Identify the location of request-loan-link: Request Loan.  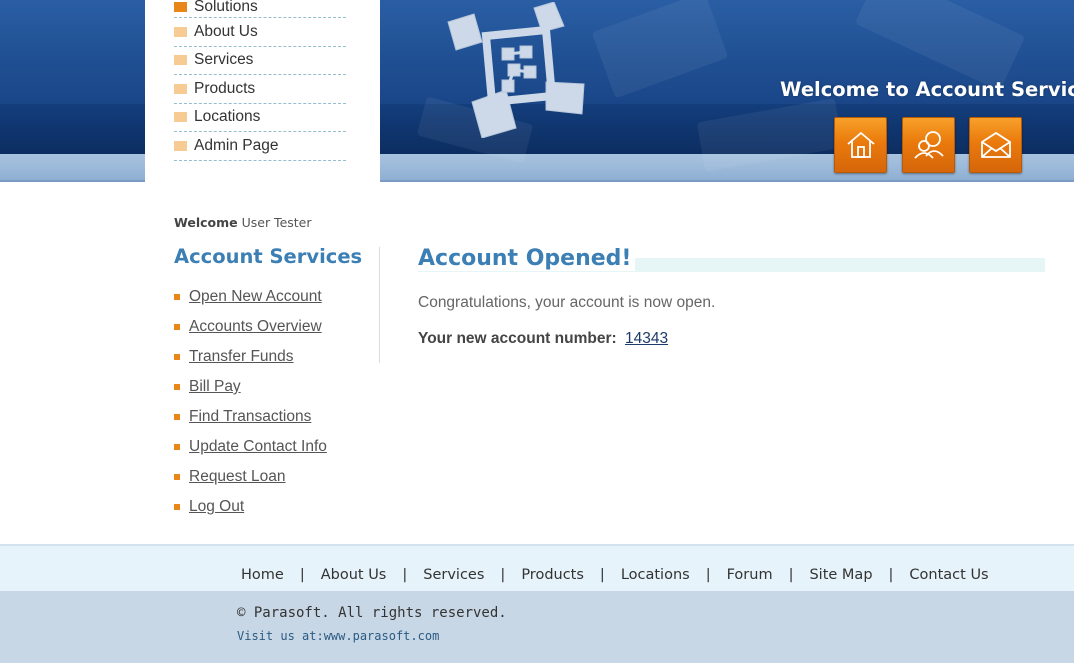
(237, 477).